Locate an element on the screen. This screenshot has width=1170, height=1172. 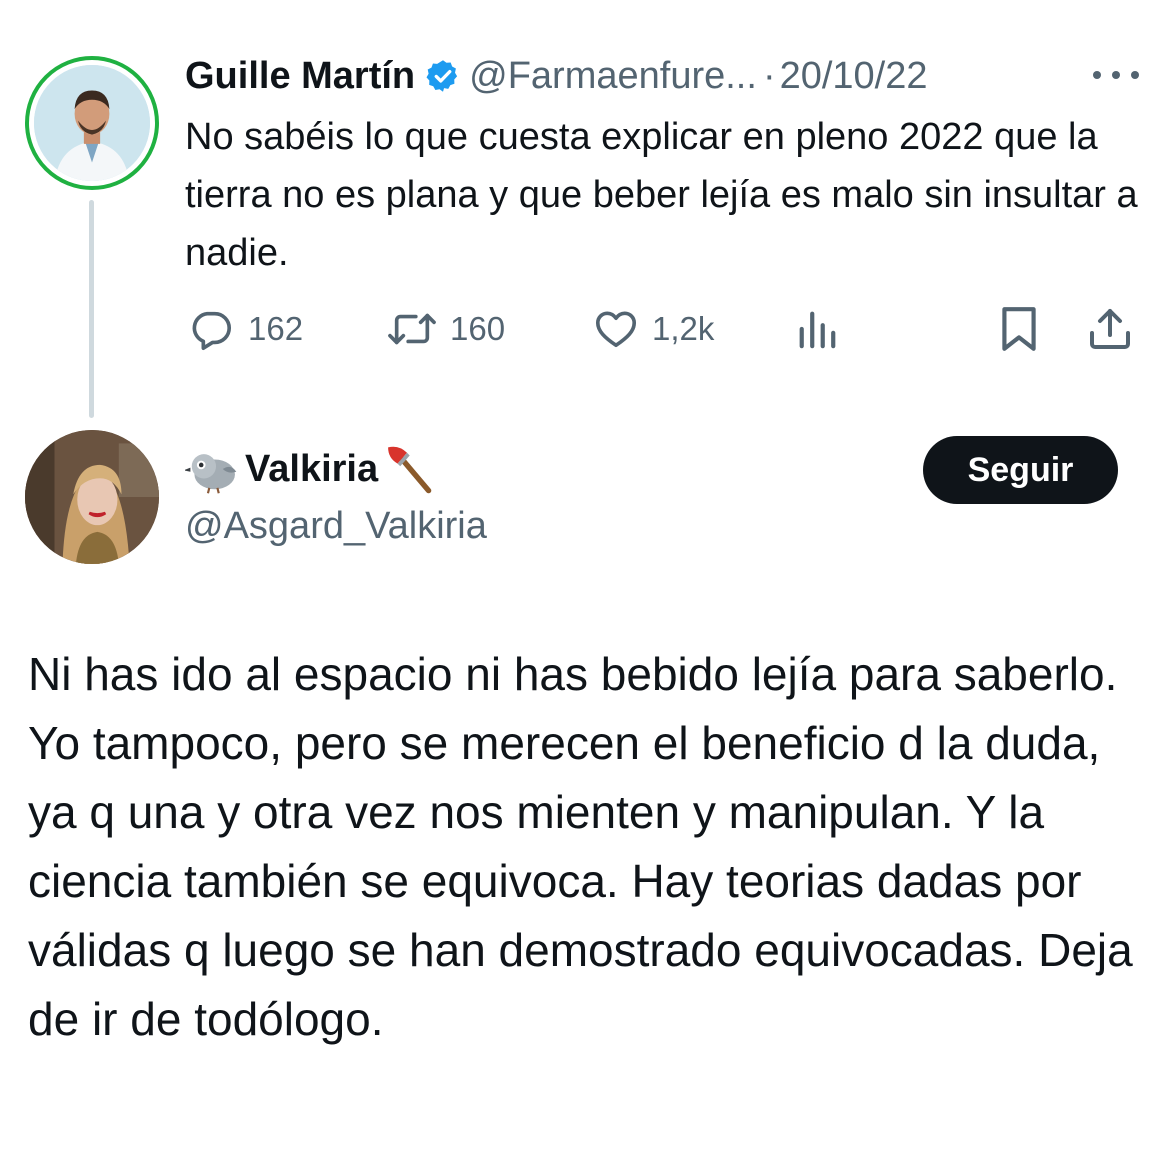
tweet-date: 20/10/22 is located at coordinates (854, 76).